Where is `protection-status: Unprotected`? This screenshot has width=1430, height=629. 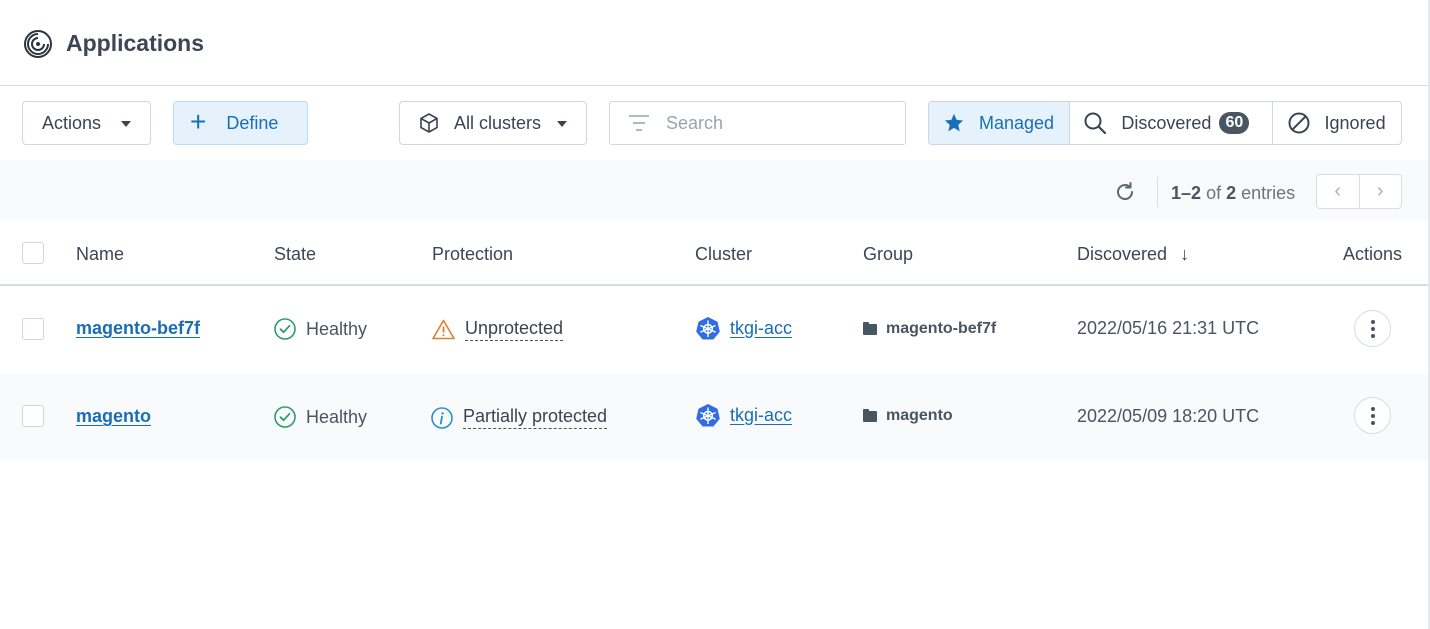
protection-status: Unprotected is located at coordinates (514, 329).